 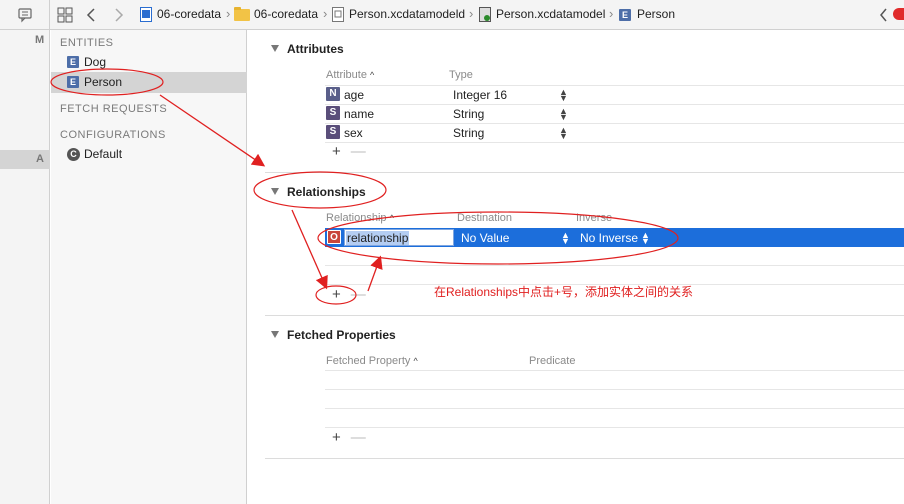 I want to click on remove-relationship-button: —, so click(x=358, y=294).